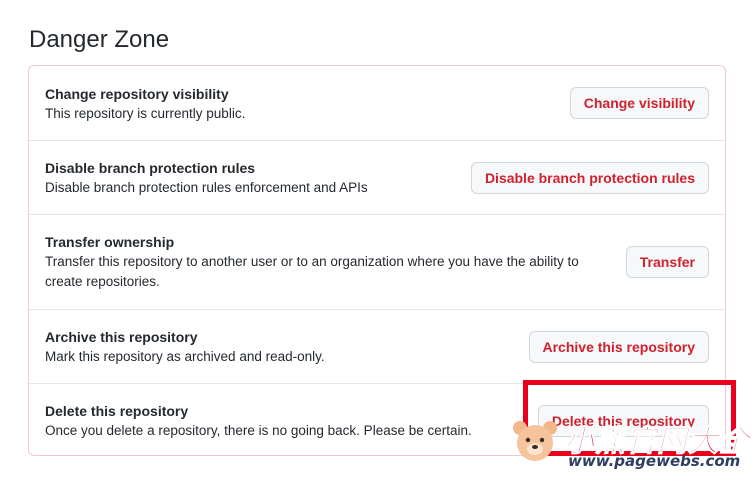  Describe the element at coordinates (110, 242) in the screenshot. I see `row-title: Transfer ownership` at that location.